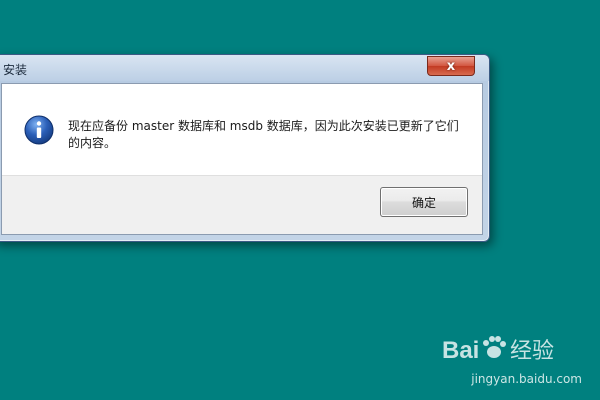 The image size is (600, 400). I want to click on baidu-logo-icon: Bai 经验, so click(498, 350).